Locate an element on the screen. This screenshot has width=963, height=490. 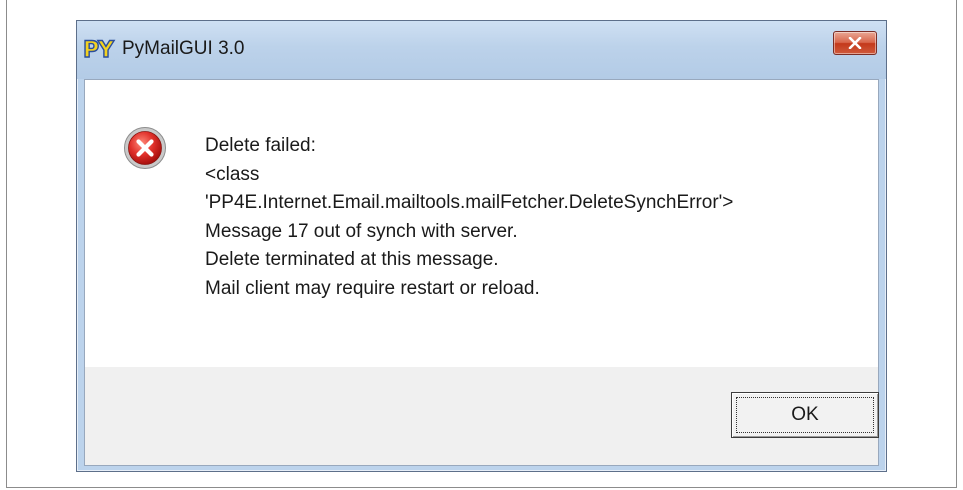
window-title: PyMailGUI 3.0 is located at coordinates (183, 48).